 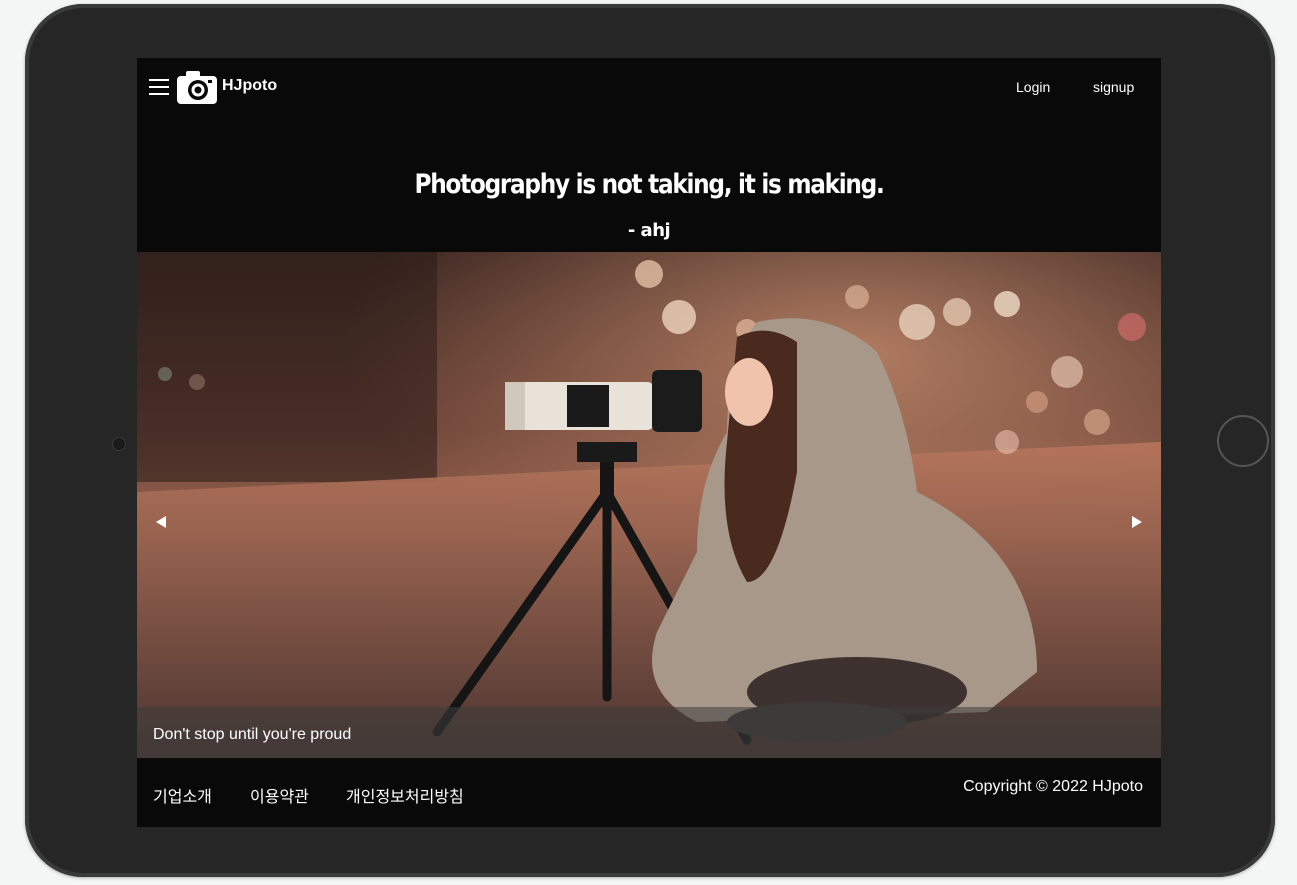 What do you see at coordinates (159, 87) in the screenshot?
I see `hamburger-icon` at bounding box center [159, 87].